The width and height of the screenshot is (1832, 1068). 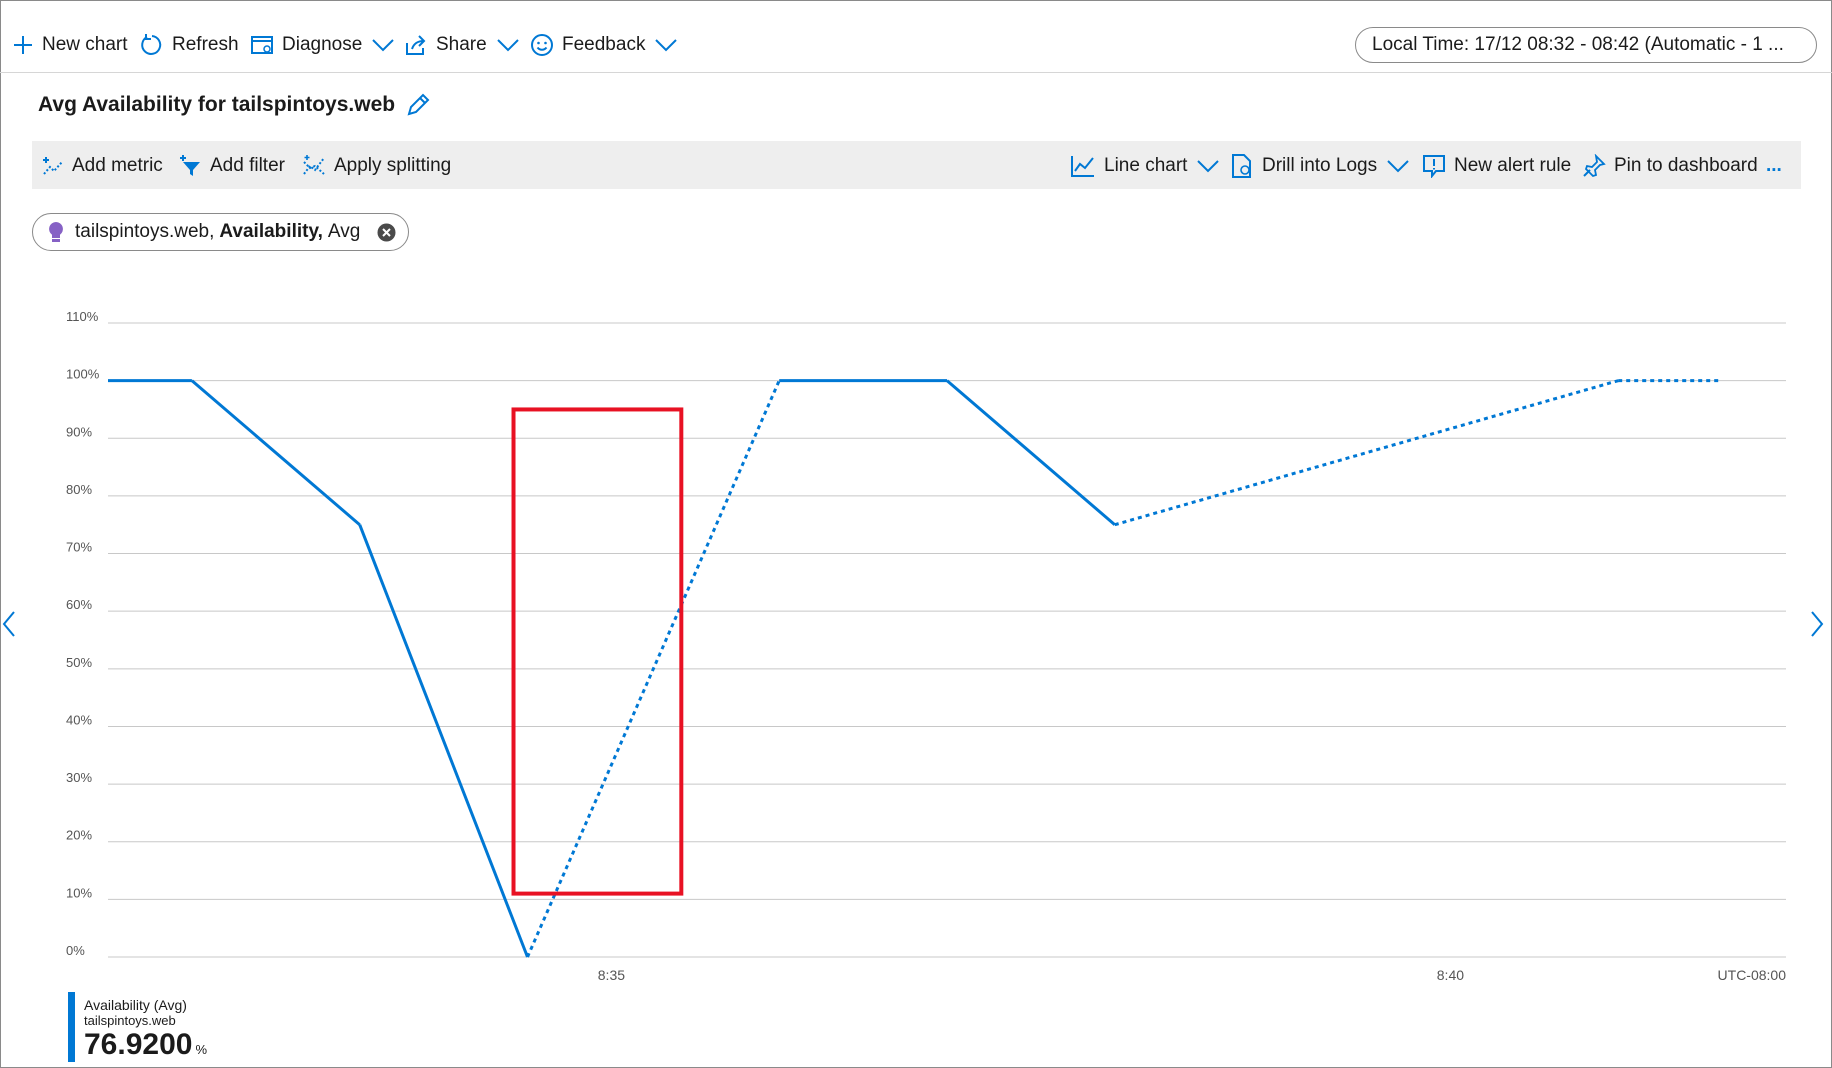 What do you see at coordinates (117, 165) in the screenshot?
I see `add-metric-label: Add metric` at bounding box center [117, 165].